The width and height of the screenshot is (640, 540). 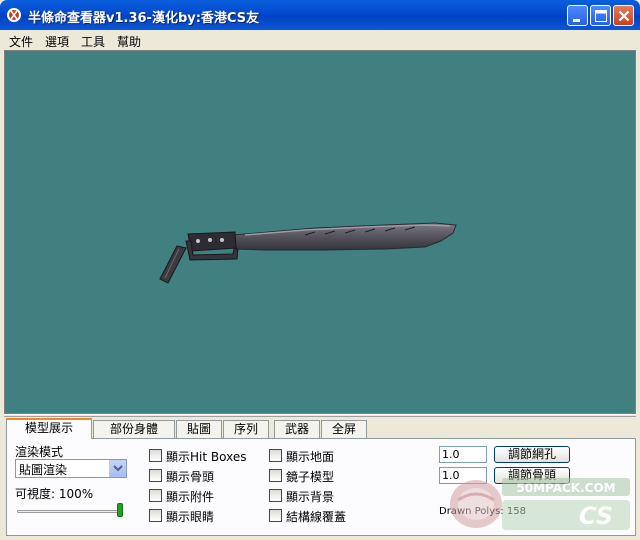 I want to click on tab-fullscreen: 全屏, so click(x=344, y=429).